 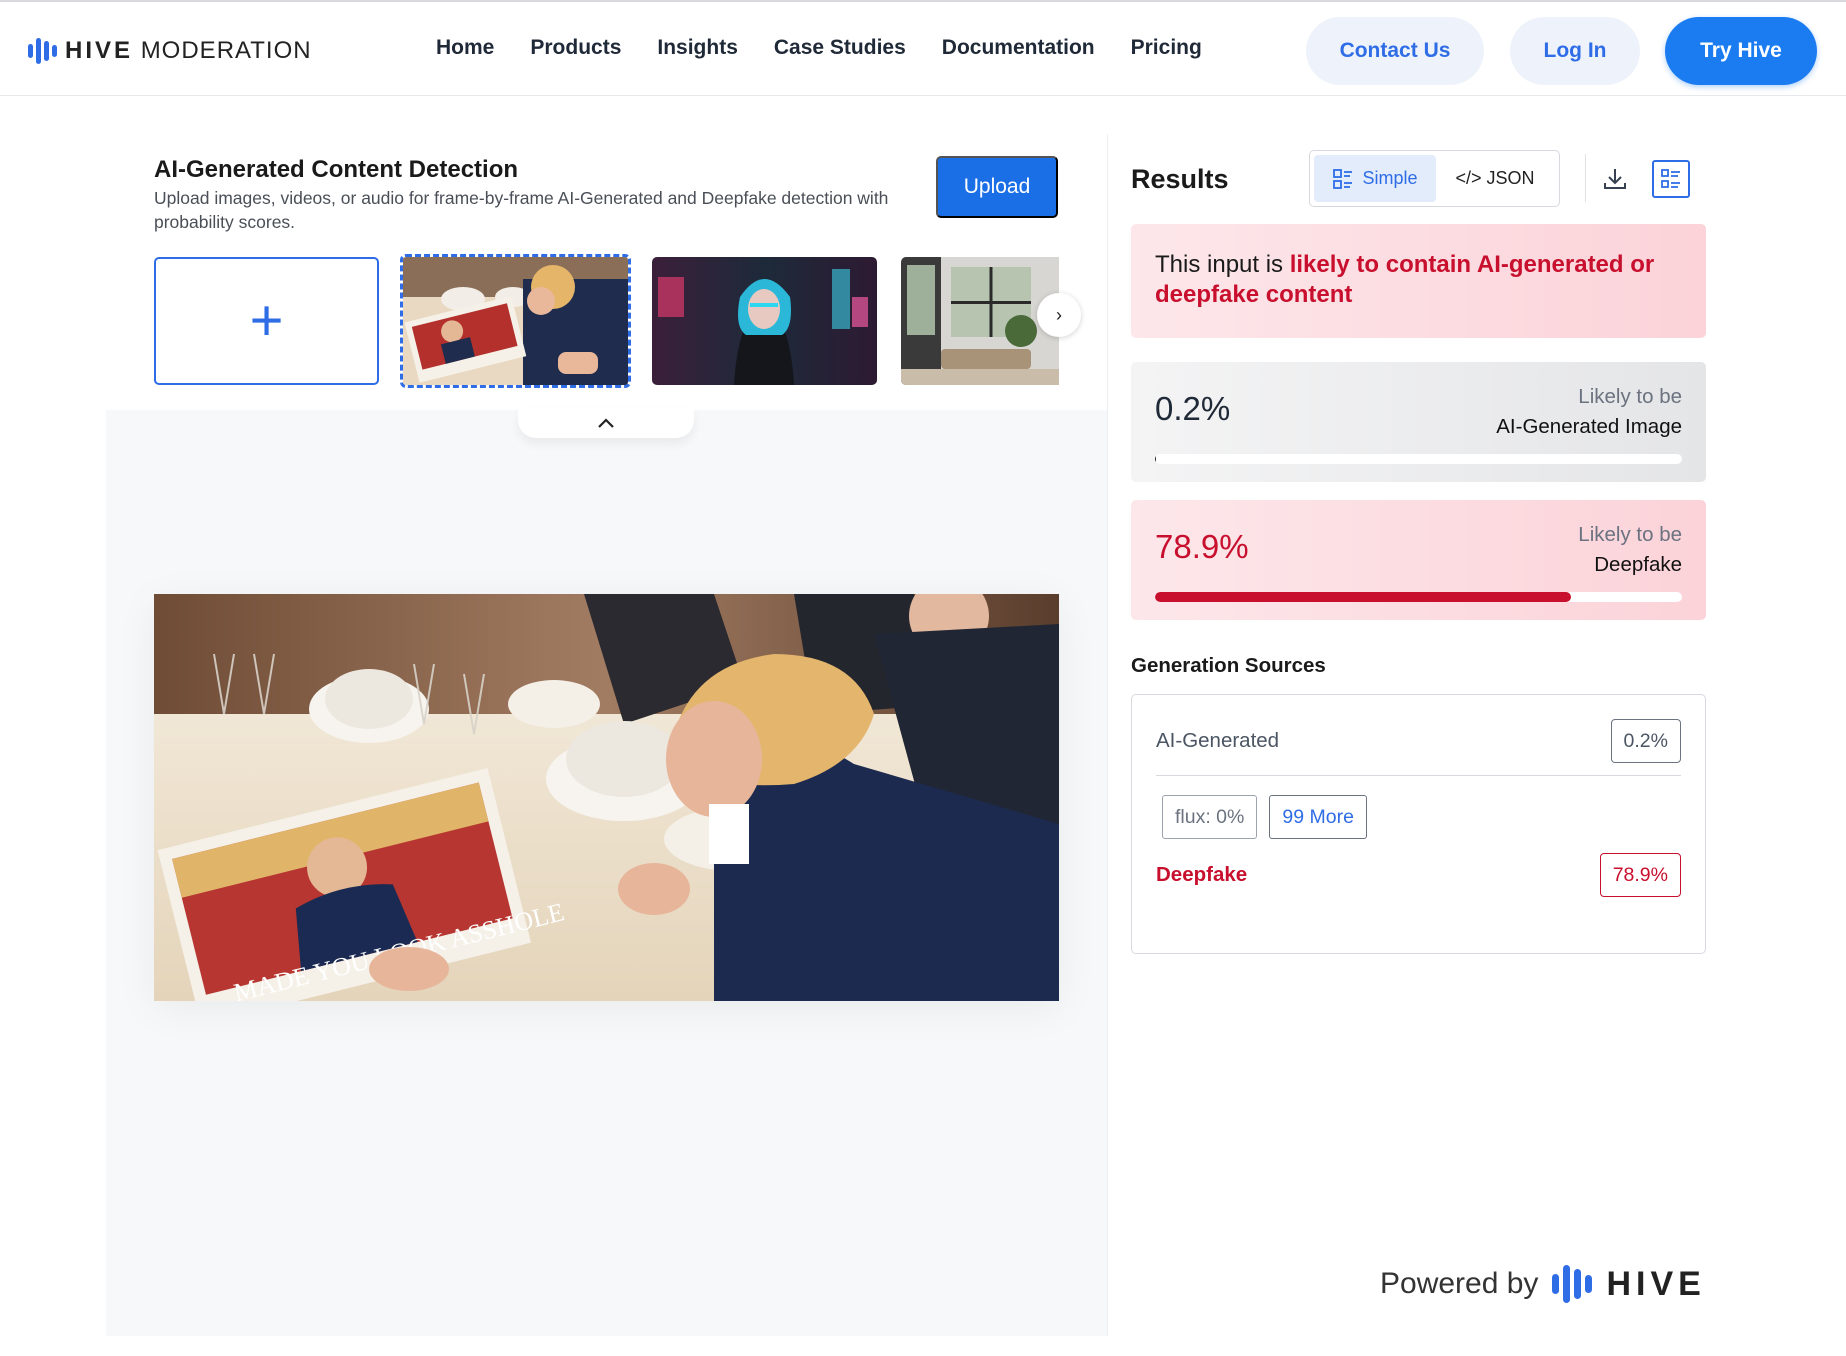 What do you see at coordinates (1630, 396) in the screenshot?
I see `ai-generated-label-top: Likely to be` at bounding box center [1630, 396].